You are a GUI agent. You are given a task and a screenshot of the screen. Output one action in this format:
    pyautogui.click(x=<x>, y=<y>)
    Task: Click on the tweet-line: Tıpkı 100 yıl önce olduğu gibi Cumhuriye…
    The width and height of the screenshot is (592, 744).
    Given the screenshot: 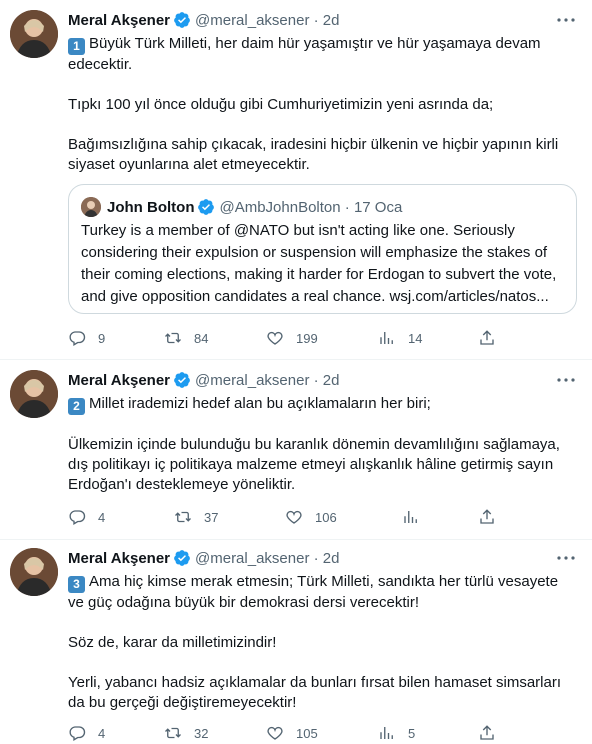 What is the action you would take?
    pyautogui.click(x=281, y=104)
    